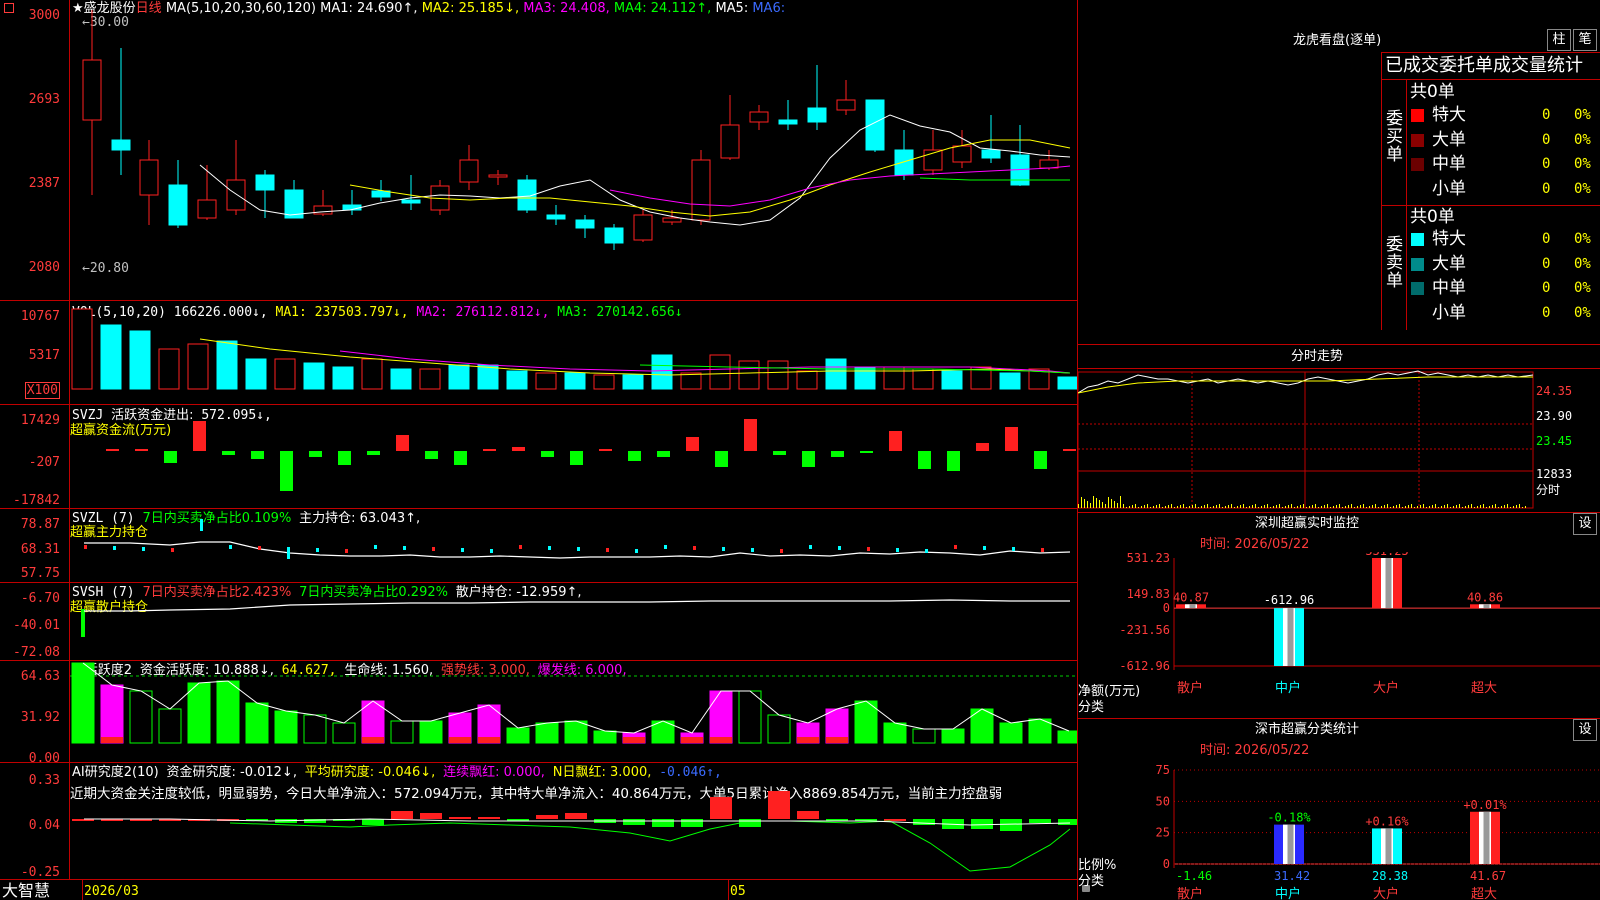 The height and width of the screenshot is (900, 1600). I want to click on ai-activity-chart, so click(573, 711).